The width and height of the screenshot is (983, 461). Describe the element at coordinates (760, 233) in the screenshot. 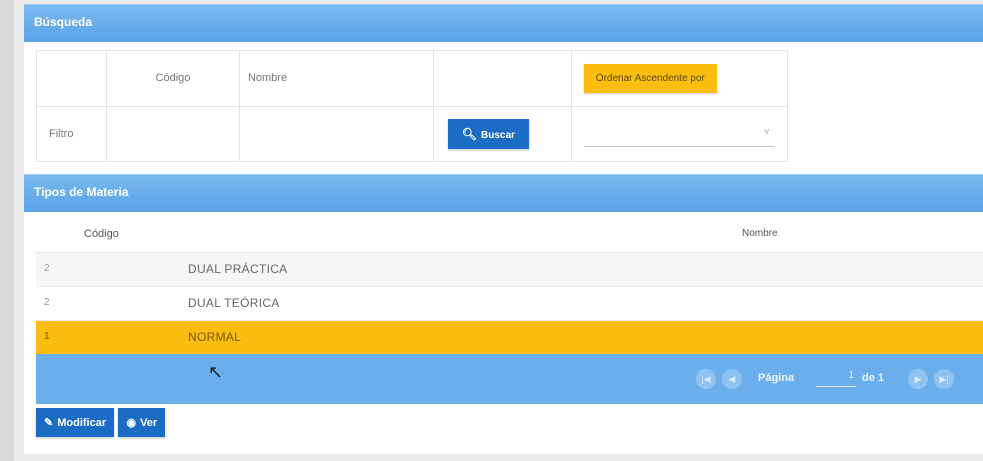

I see `grid-header-nombre: Nombre` at that location.